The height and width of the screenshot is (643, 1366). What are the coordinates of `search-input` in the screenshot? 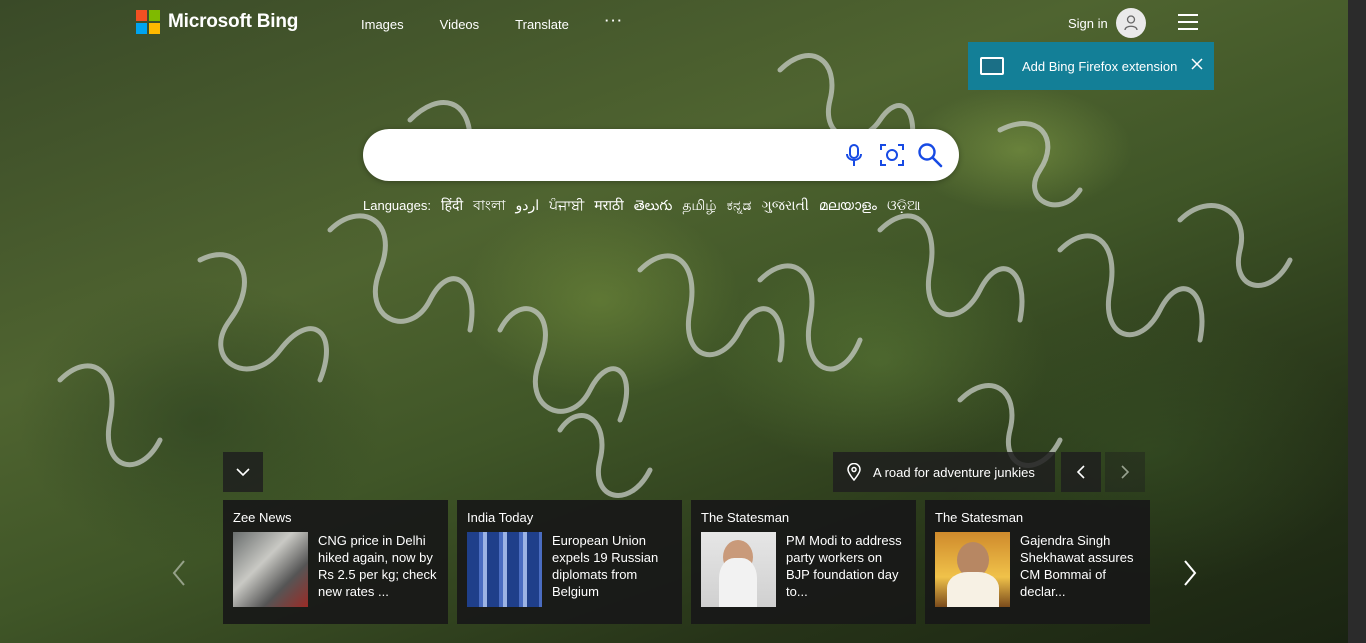 It's located at (608, 155).